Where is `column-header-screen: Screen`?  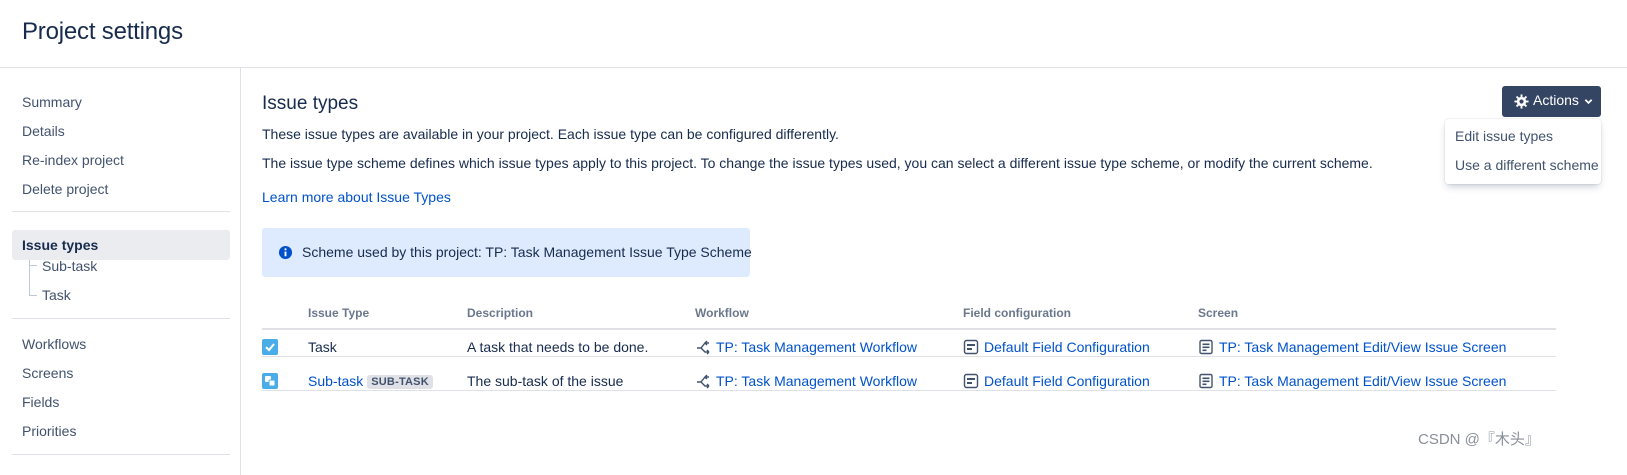
column-header-screen: Screen is located at coordinates (1218, 313).